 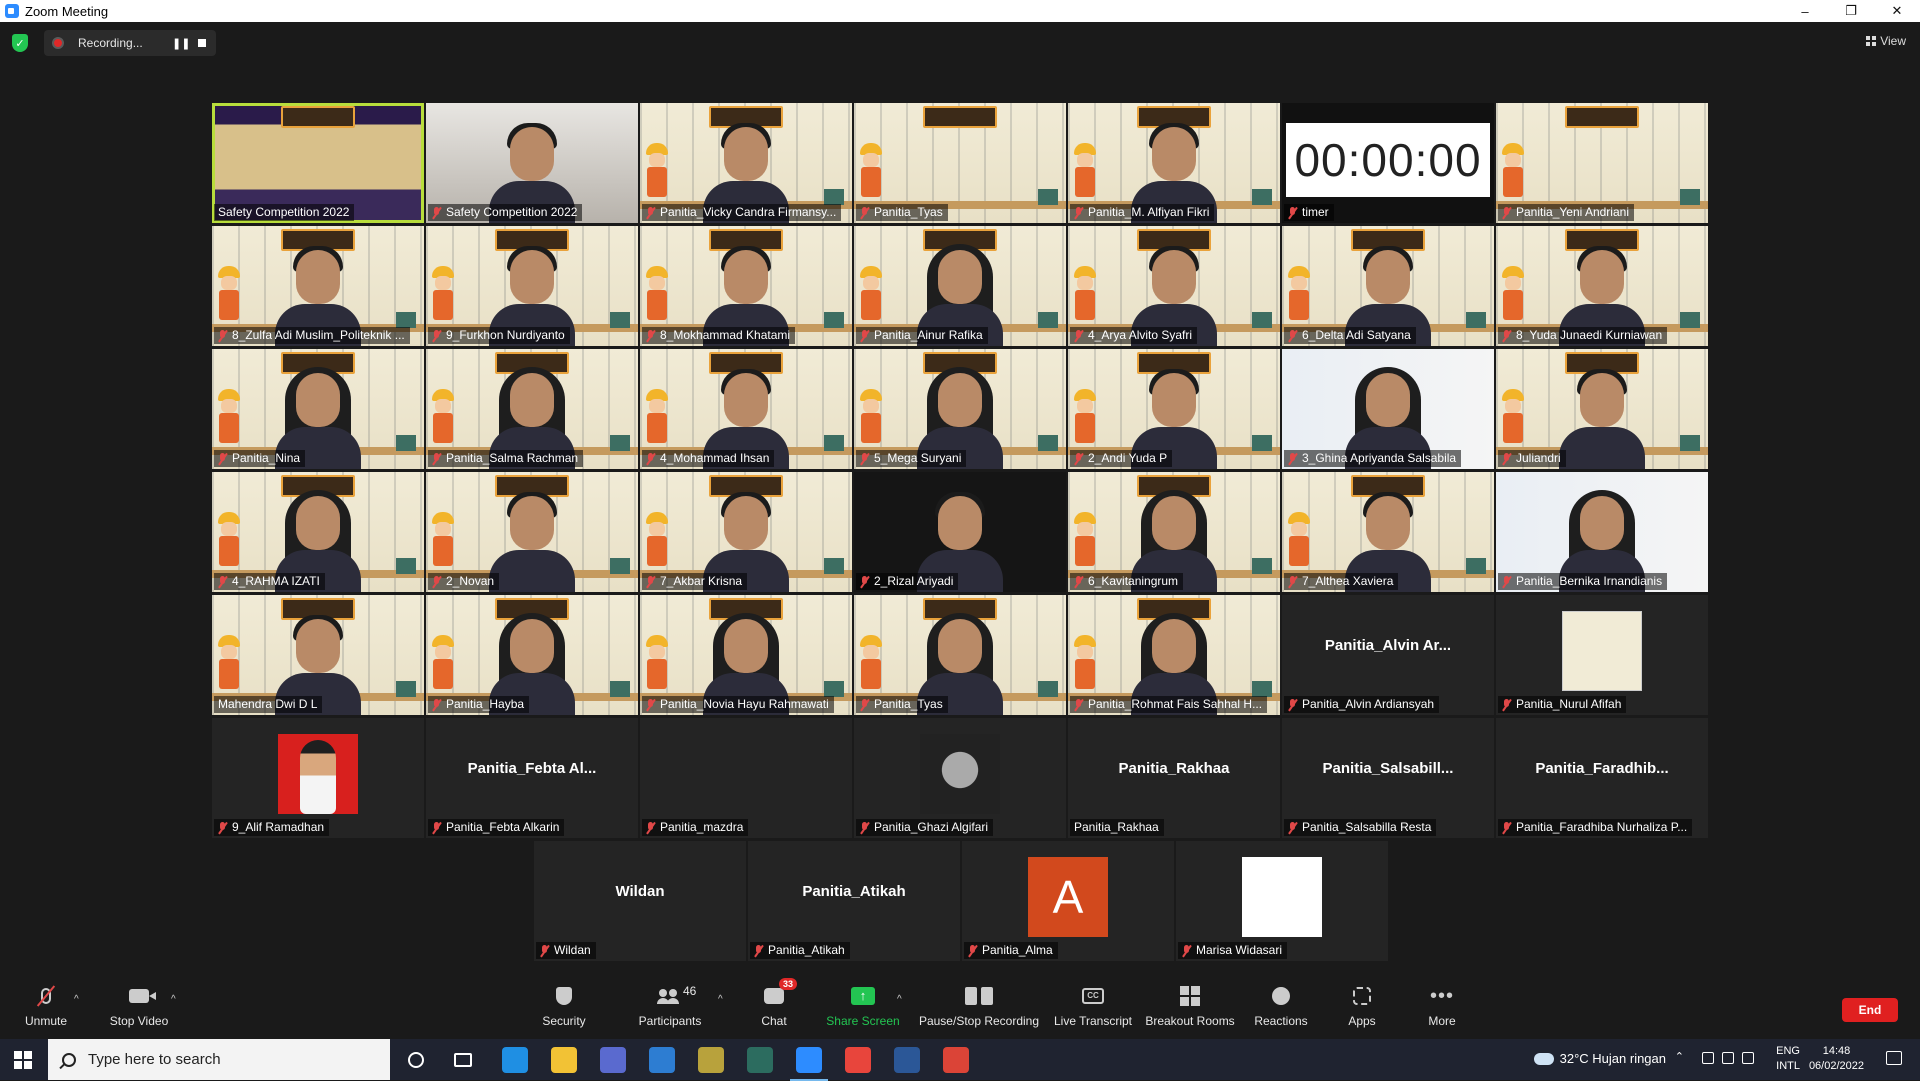 What do you see at coordinates (532, 409) in the screenshot?
I see `participant-tile: Panitia_Salma Rachman` at bounding box center [532, 409].